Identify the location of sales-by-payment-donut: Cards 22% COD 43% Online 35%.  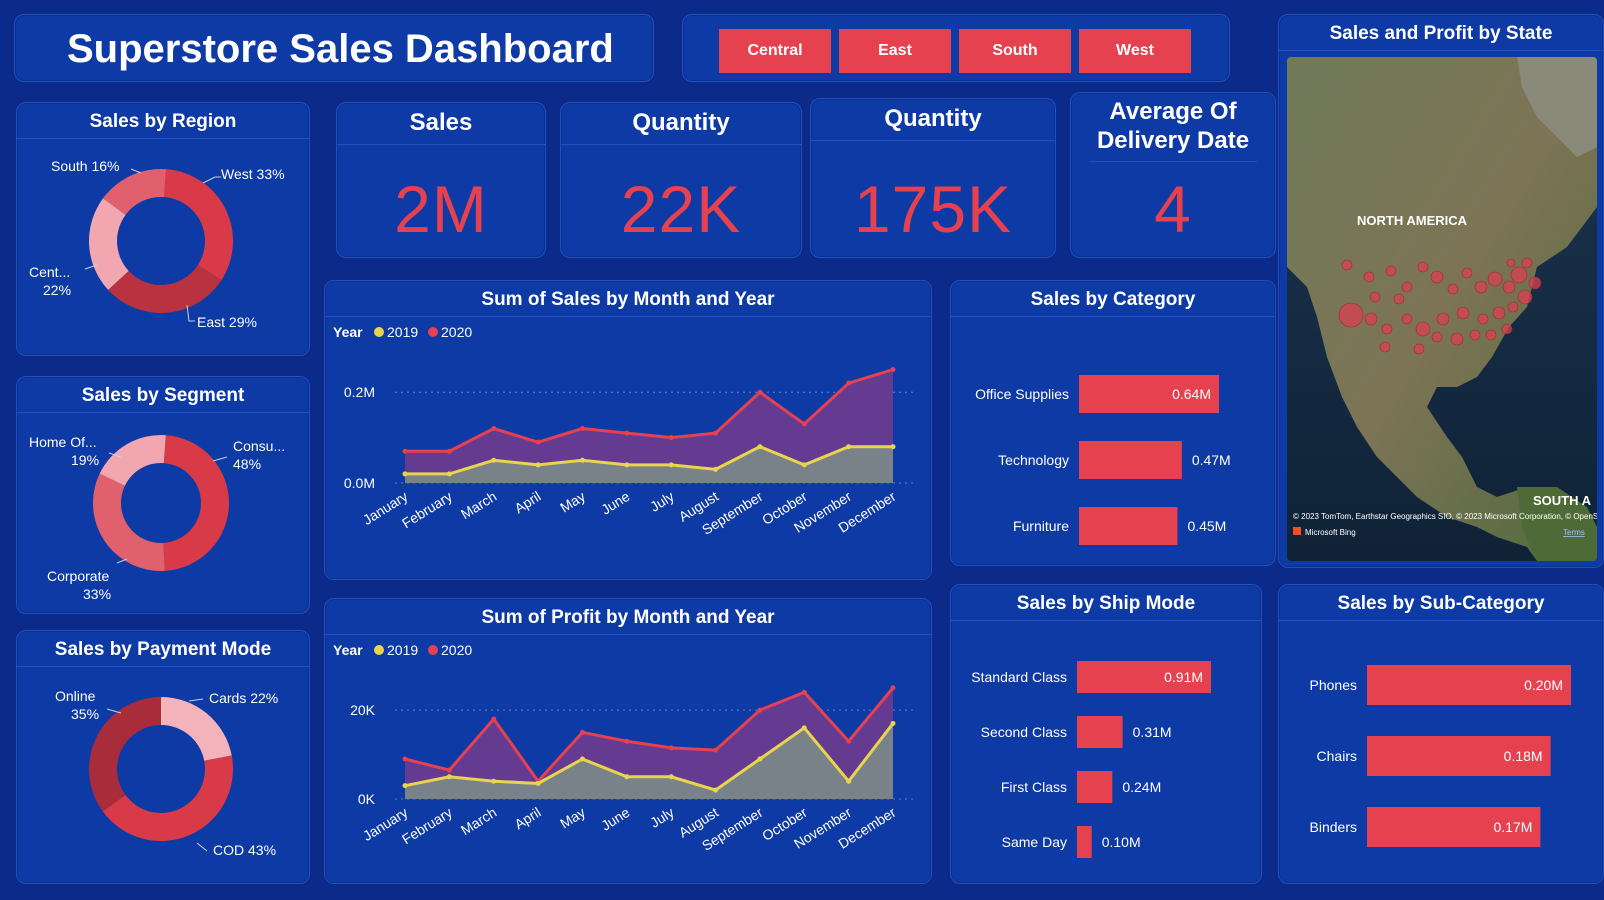
(163, 776).